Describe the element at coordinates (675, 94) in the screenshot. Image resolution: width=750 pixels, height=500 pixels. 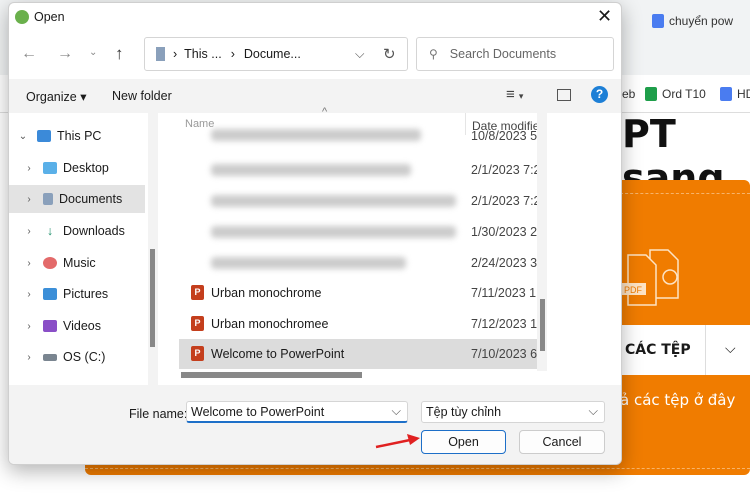
I see `bookmark: Ord T10` at that location.